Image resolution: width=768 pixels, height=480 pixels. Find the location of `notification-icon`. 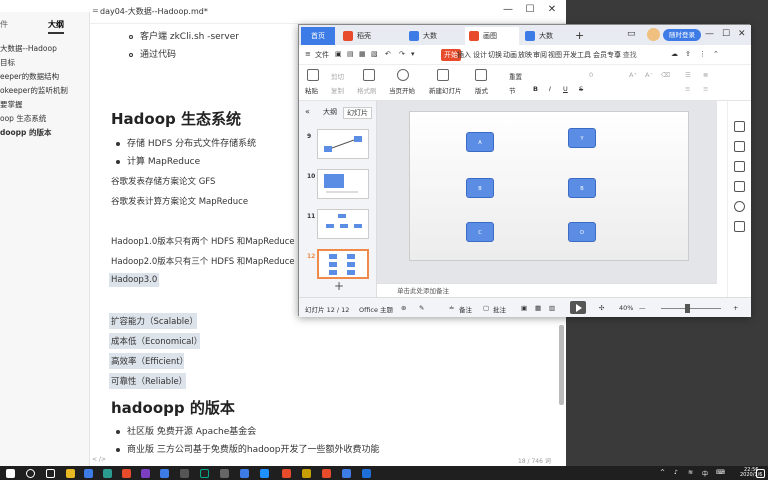

notification-icon is located at coordinates (760, 473).